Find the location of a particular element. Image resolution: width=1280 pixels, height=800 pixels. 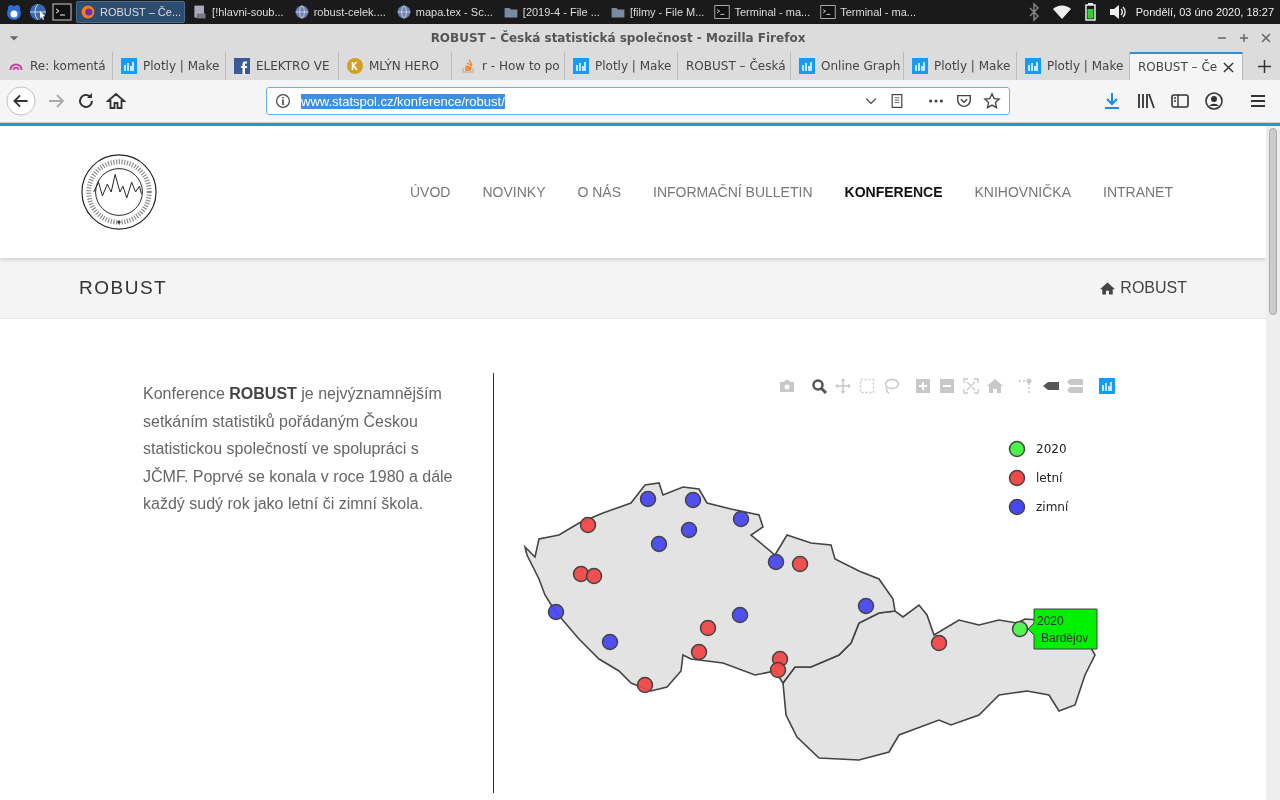

firefox-icon is located at coordinates (88, 12).